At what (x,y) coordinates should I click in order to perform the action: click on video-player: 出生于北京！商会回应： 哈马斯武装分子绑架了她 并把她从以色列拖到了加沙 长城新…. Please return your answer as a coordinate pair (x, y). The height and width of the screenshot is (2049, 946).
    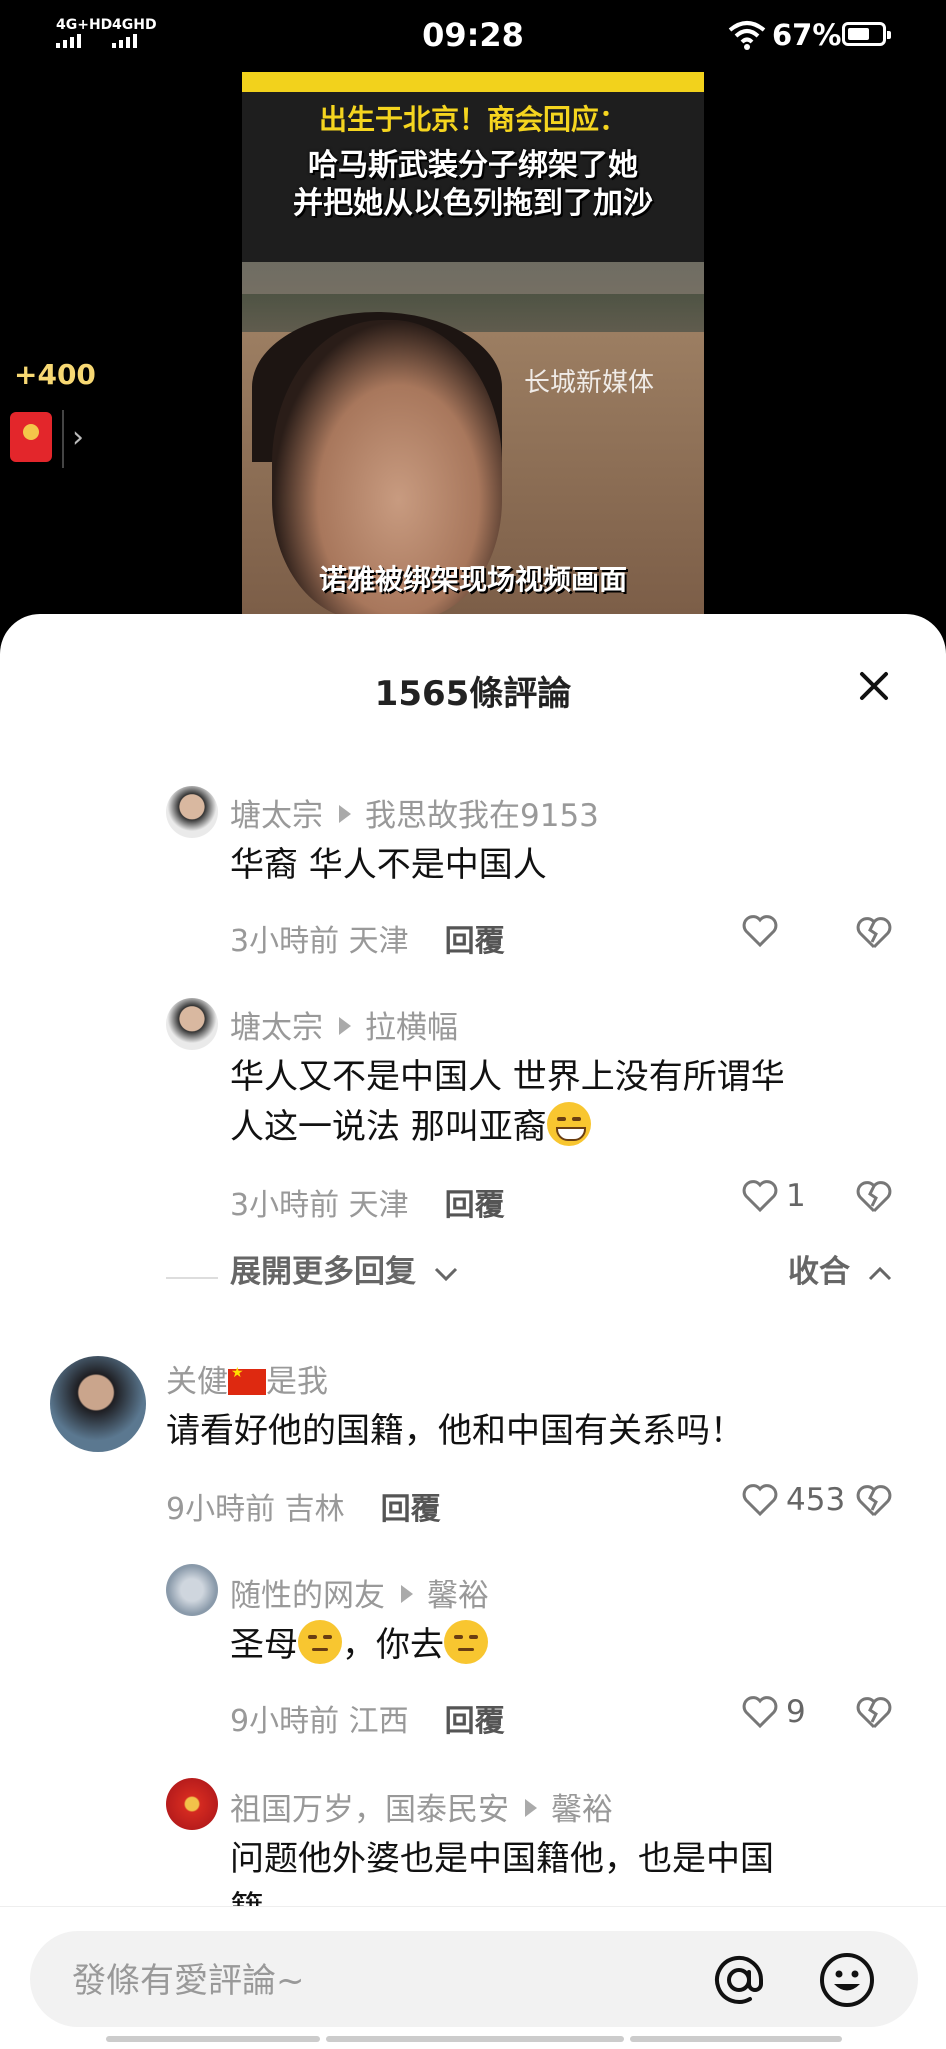
    Looking at the image, I should click on (473, 352).